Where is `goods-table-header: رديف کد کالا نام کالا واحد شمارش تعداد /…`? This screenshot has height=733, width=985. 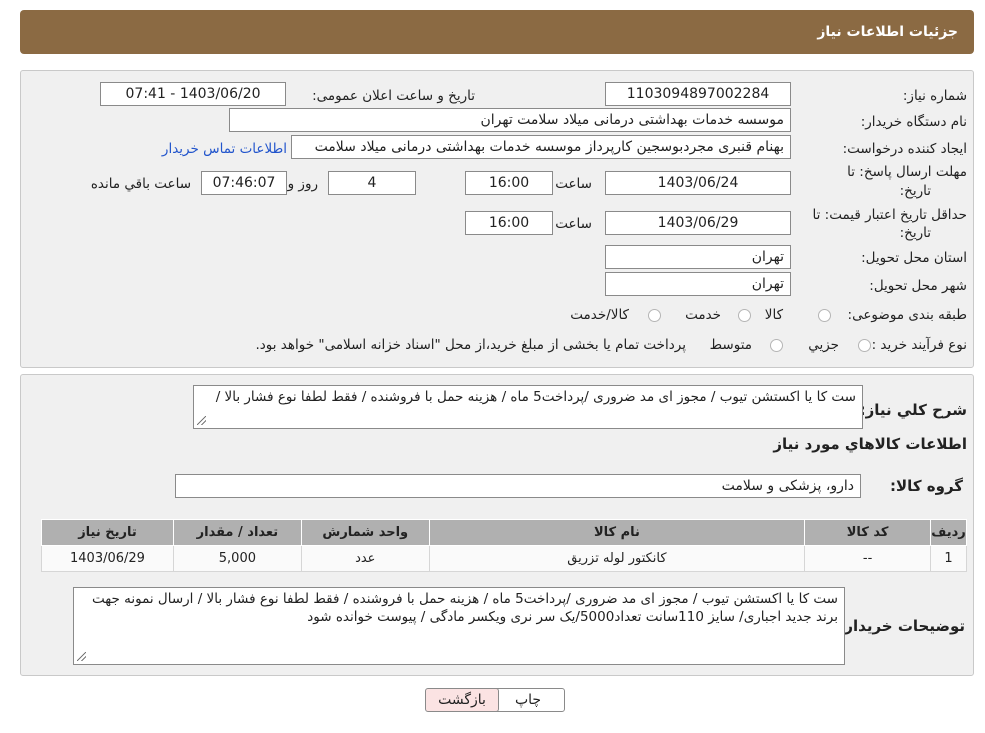 goods-table-header: رديف کد کالا نام کالا واحد شمارش تعداد /… is located at coordinates (504, 532).